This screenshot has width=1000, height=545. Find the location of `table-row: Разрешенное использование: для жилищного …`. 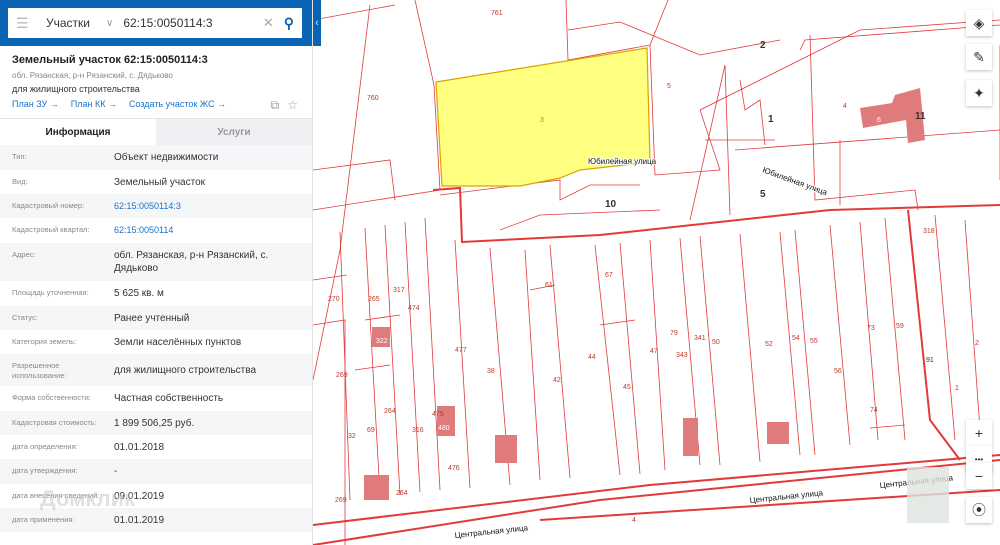

table-row: Разрешенное использование: для жилищного … is located at coordinates (156, 370).